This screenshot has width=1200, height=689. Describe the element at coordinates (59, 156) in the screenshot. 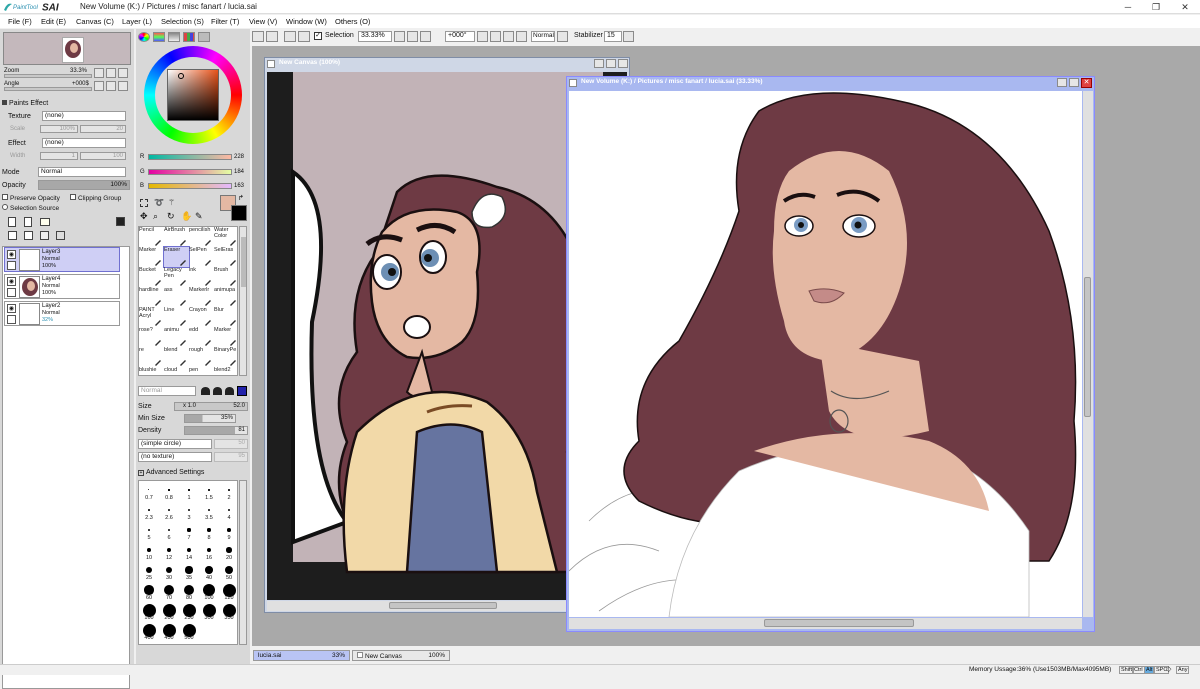

I see `width-slider: 1` at that location.